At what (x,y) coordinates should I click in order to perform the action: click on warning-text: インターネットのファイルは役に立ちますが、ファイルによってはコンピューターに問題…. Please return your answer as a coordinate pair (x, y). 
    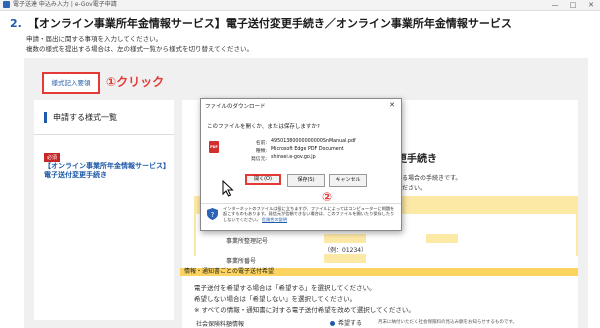
    Looking at the image, I should click on (309, 214).